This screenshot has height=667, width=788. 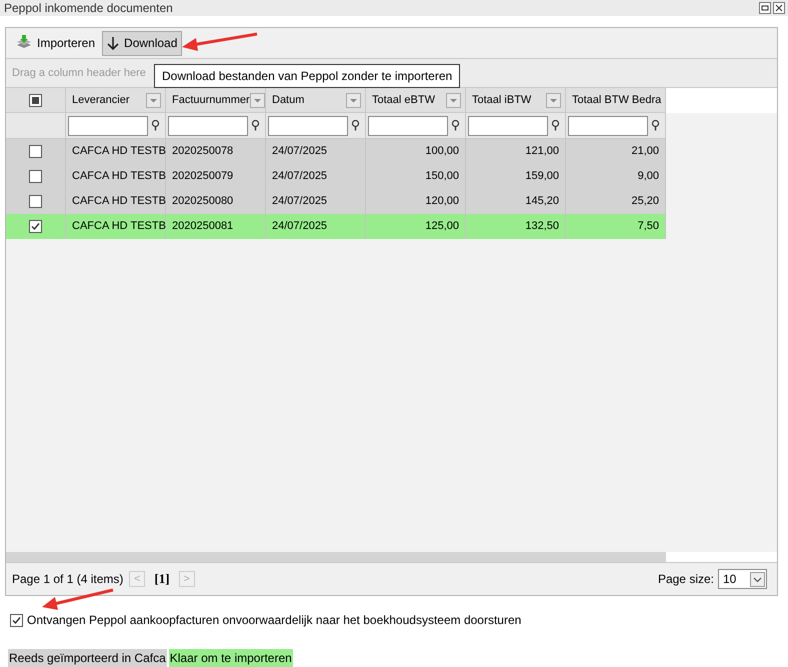 I want to click on forward-checkbox, so click(x=16, y=620).